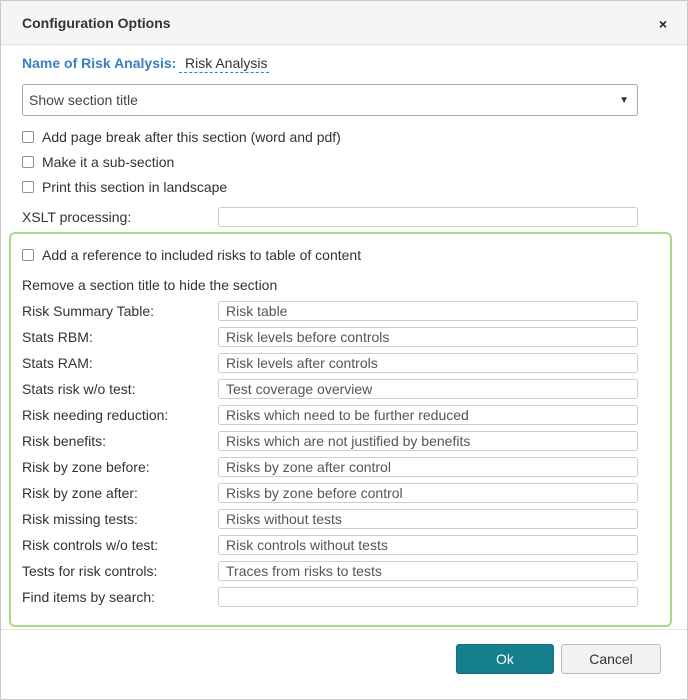 The image size is (688, 700). I want to click on input-find-items-by-search, so click(428, 597).